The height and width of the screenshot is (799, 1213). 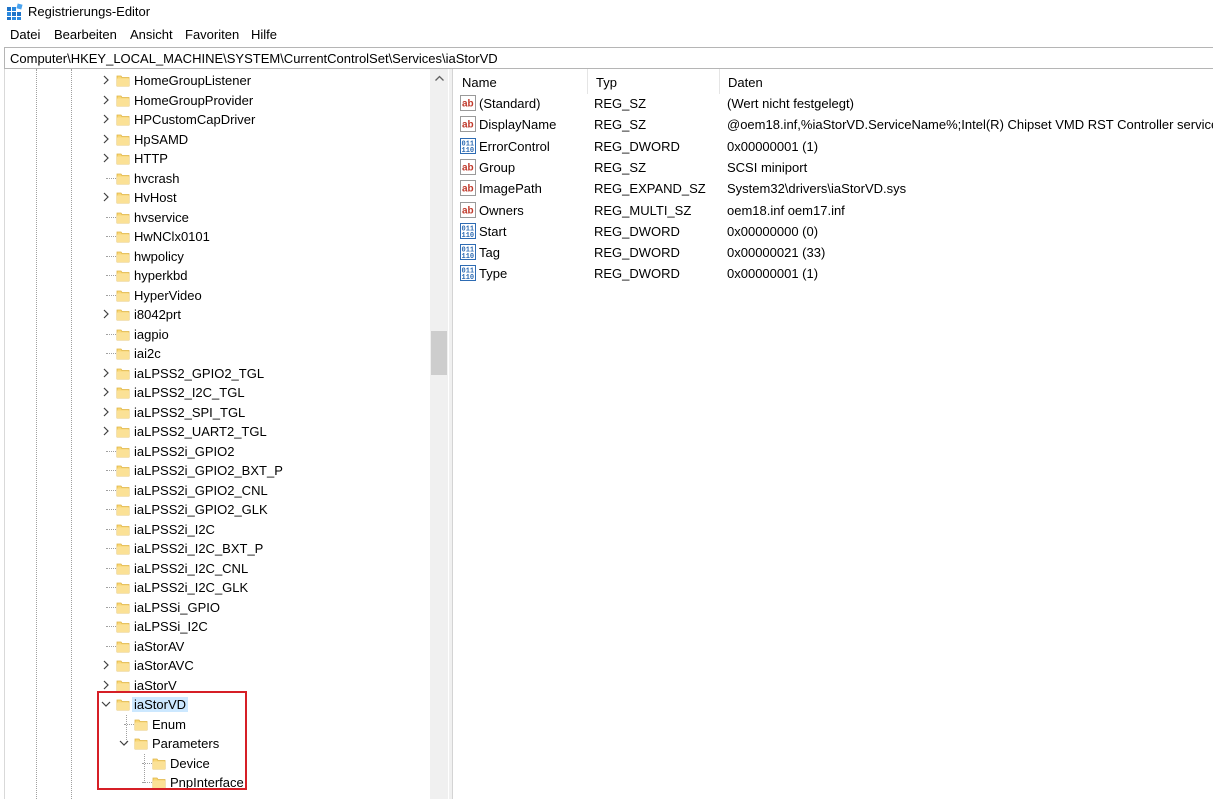 What do you see at coordinates (218, 549) in the screenshot?
I see `tree-item-ialpss2i-i2c-bxt-p: iaLPSS2i_I2C_BXT_P` at bounding box center [218, 549].